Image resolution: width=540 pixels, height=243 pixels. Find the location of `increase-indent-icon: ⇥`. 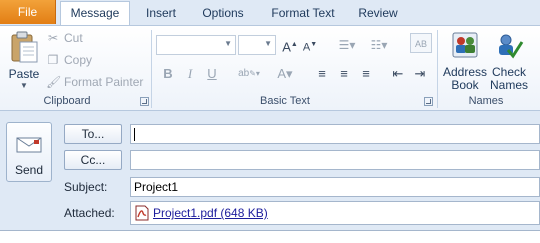

increase-indent-icon: ⇥ is located at coordinates (420, 74).